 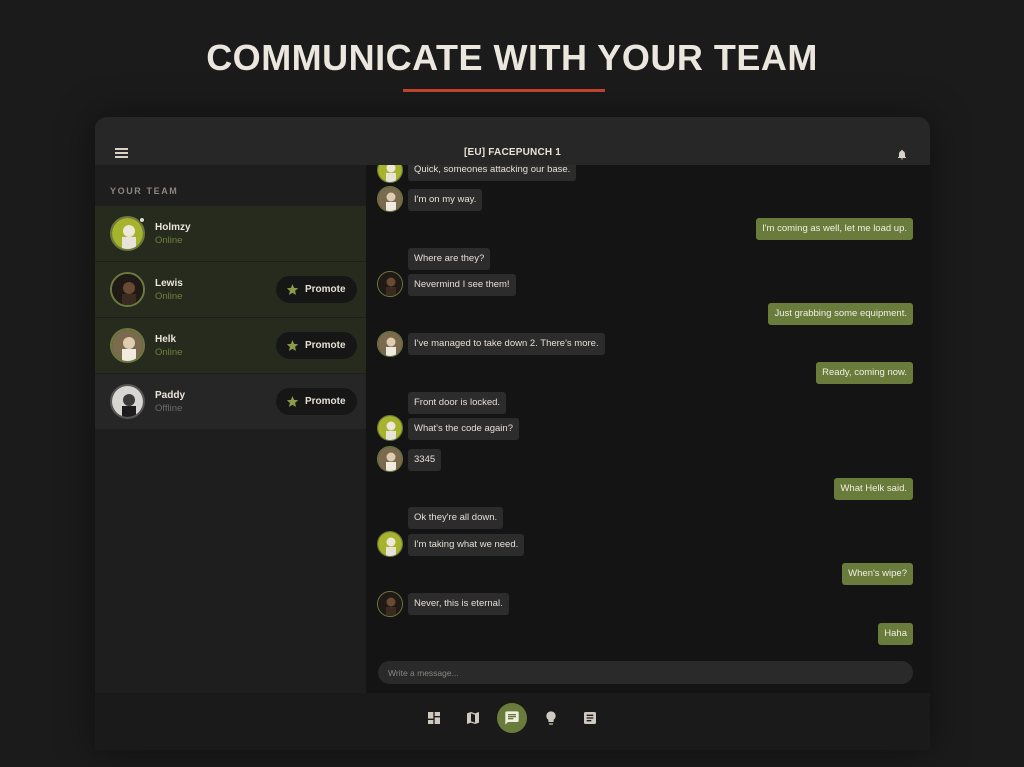 I want to click on bottom-nav, so click(x=512, y=721).